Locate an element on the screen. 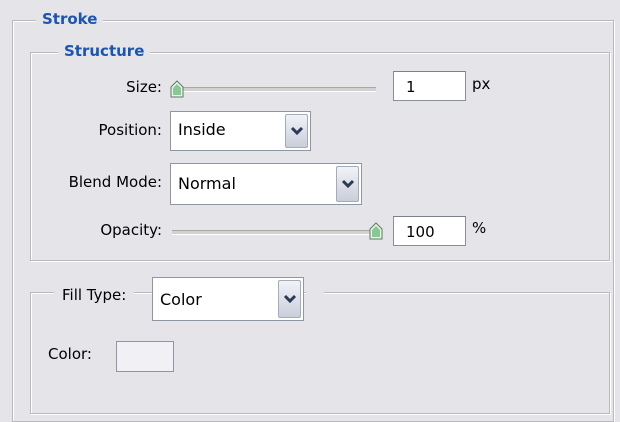 The width and height of the screenshot is (620, 422). fill-type-select: Color is located at coordinates (228, 299).